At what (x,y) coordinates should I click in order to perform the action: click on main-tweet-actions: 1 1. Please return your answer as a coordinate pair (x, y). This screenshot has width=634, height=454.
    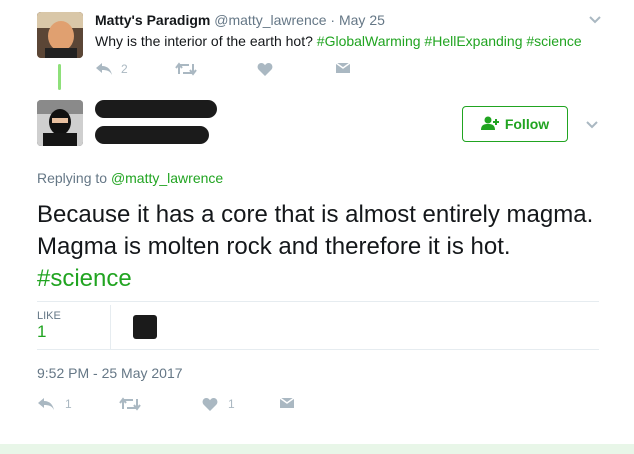
    Looking at the image, I should click on (172, 407).